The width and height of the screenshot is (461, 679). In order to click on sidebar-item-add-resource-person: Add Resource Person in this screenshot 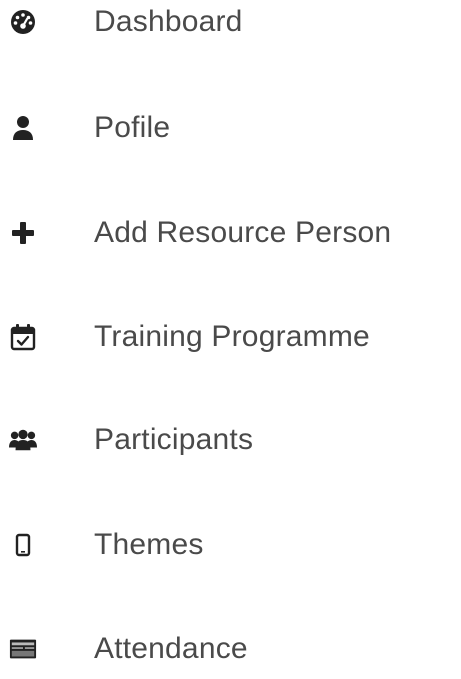, I will do `click(230, 233)`.